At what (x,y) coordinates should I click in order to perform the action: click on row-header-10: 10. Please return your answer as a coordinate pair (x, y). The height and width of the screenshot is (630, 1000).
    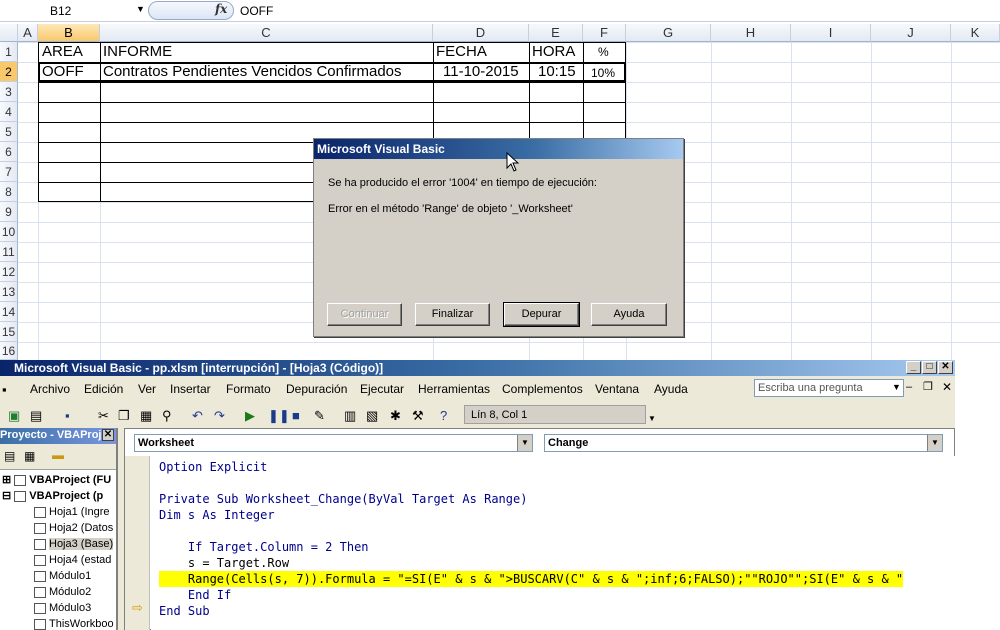
    Looking at the image, I should click on (9, 232).